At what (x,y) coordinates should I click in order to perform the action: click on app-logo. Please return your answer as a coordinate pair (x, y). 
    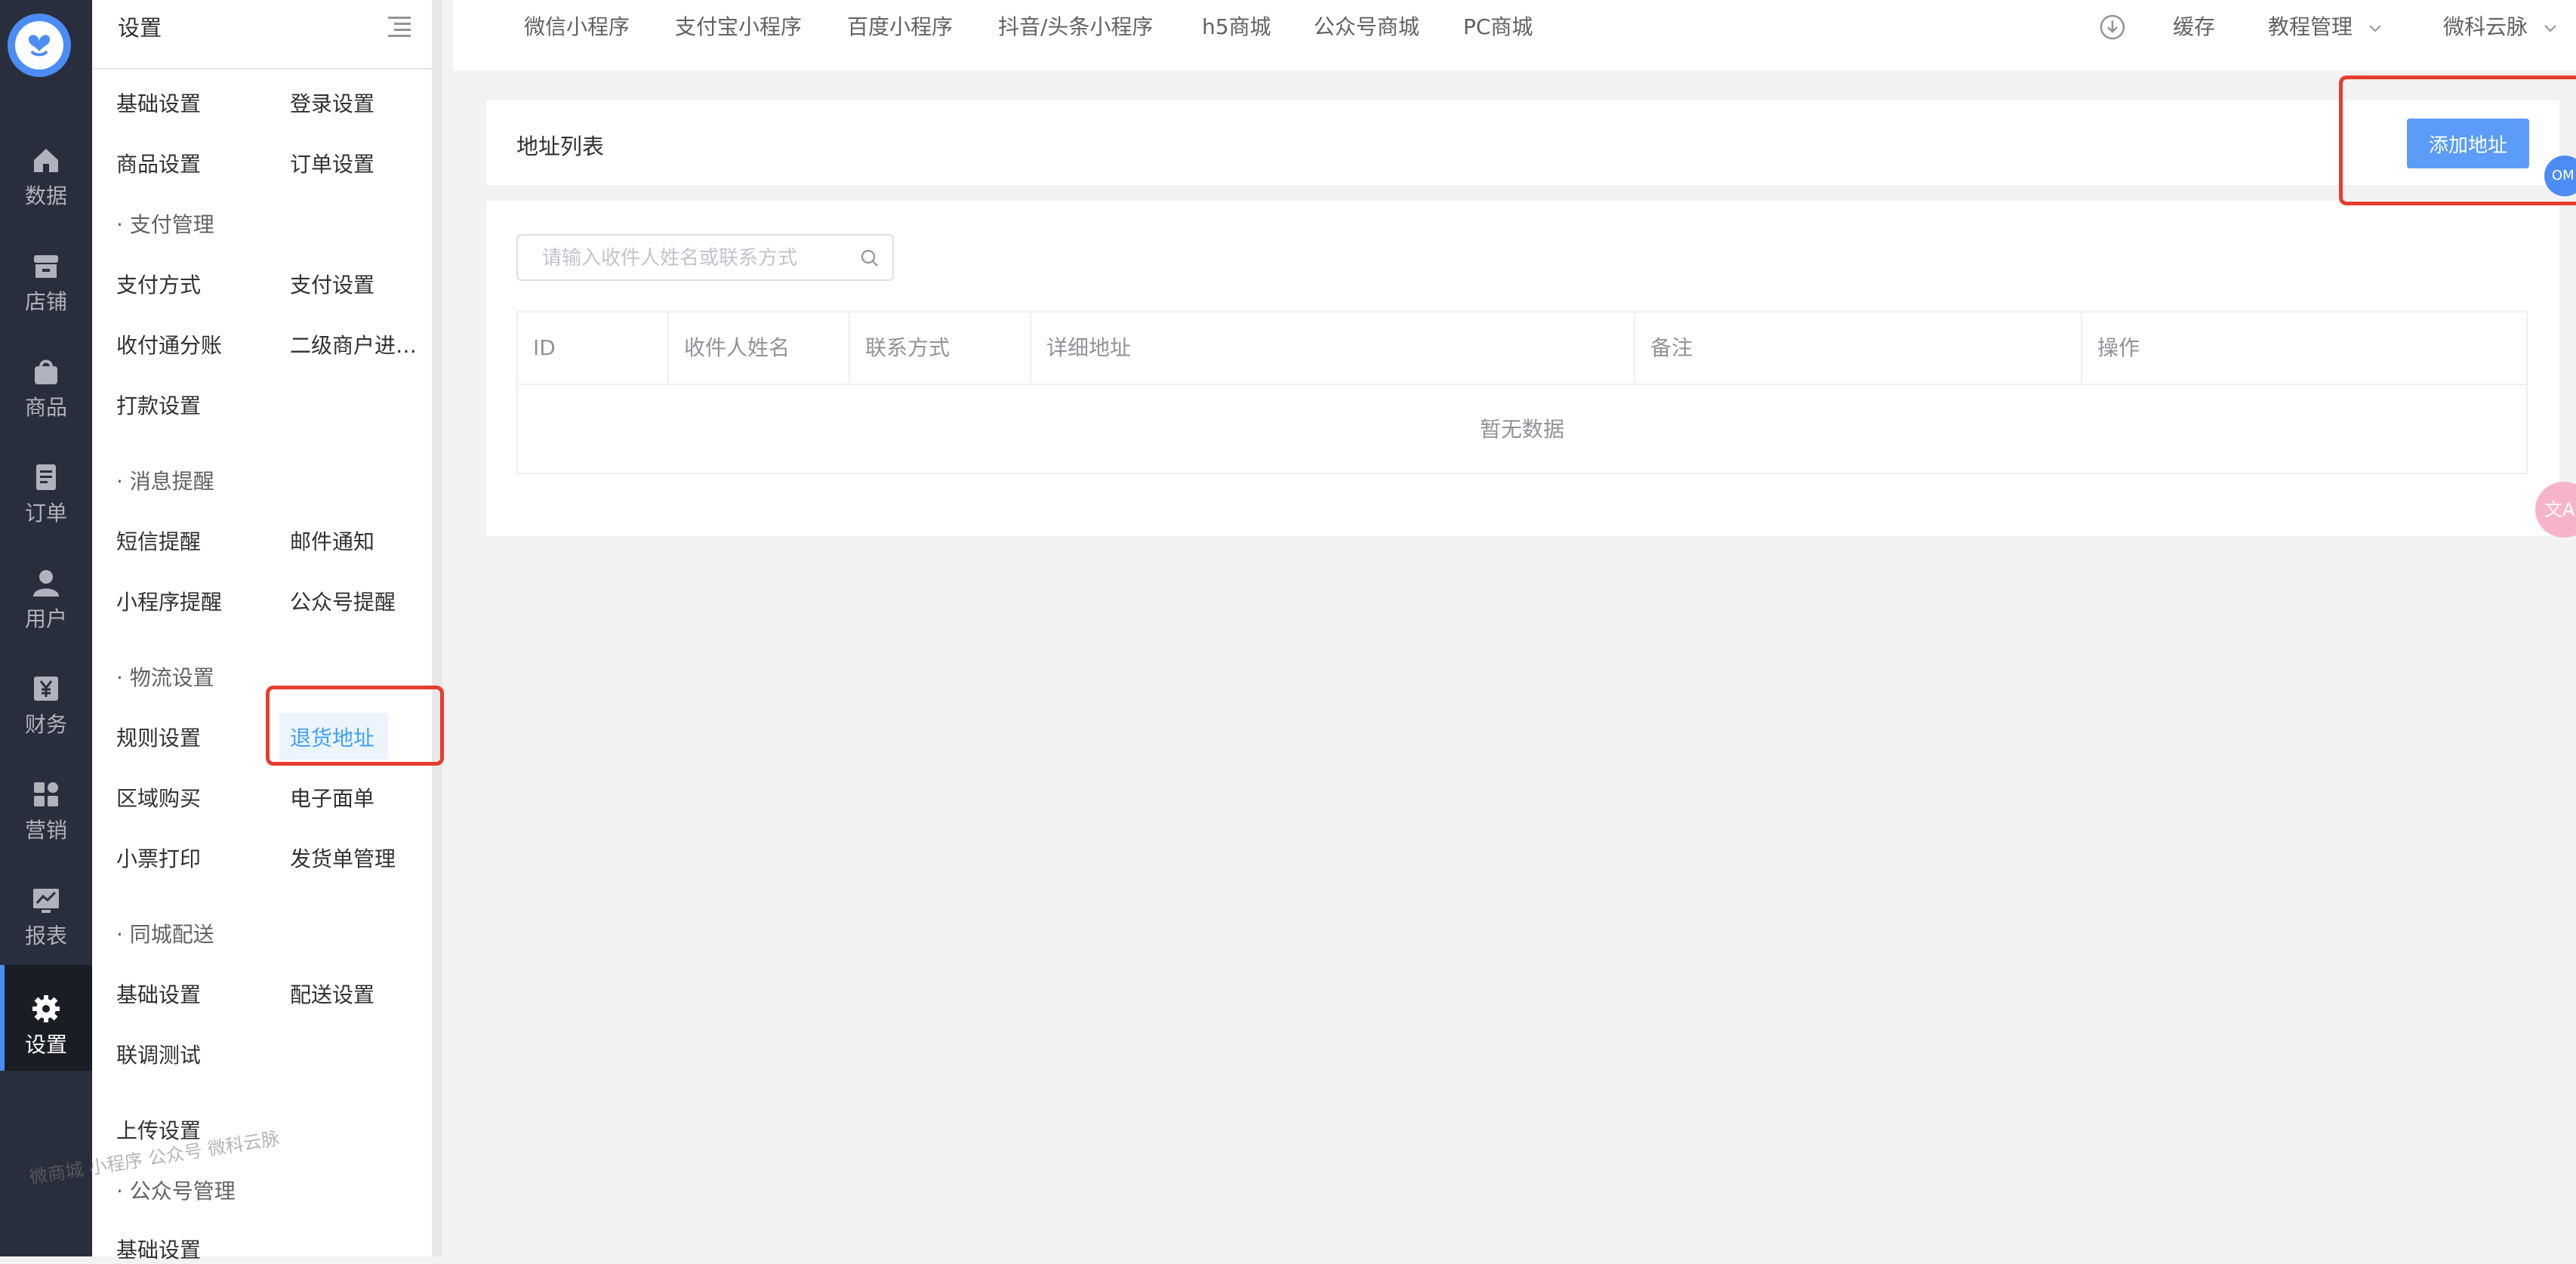
    Looking at the image, I should click on (39, 45).